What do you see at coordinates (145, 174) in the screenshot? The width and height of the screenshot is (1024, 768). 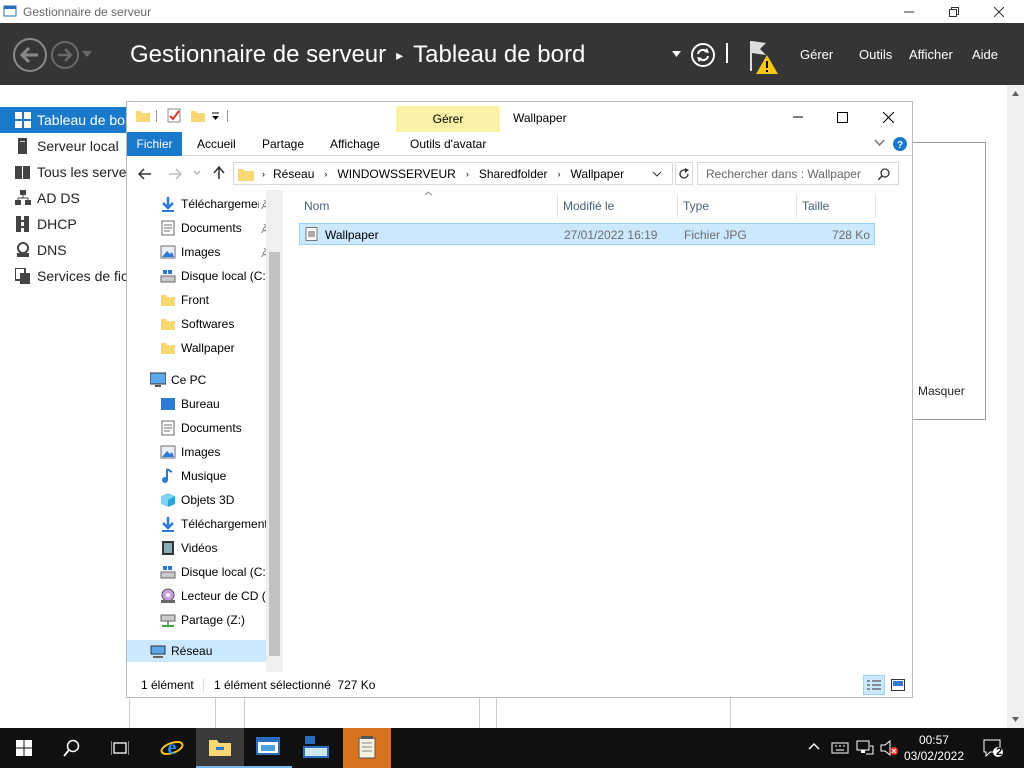 I see `back-arrow-icon` at bounding box center [145, 174].